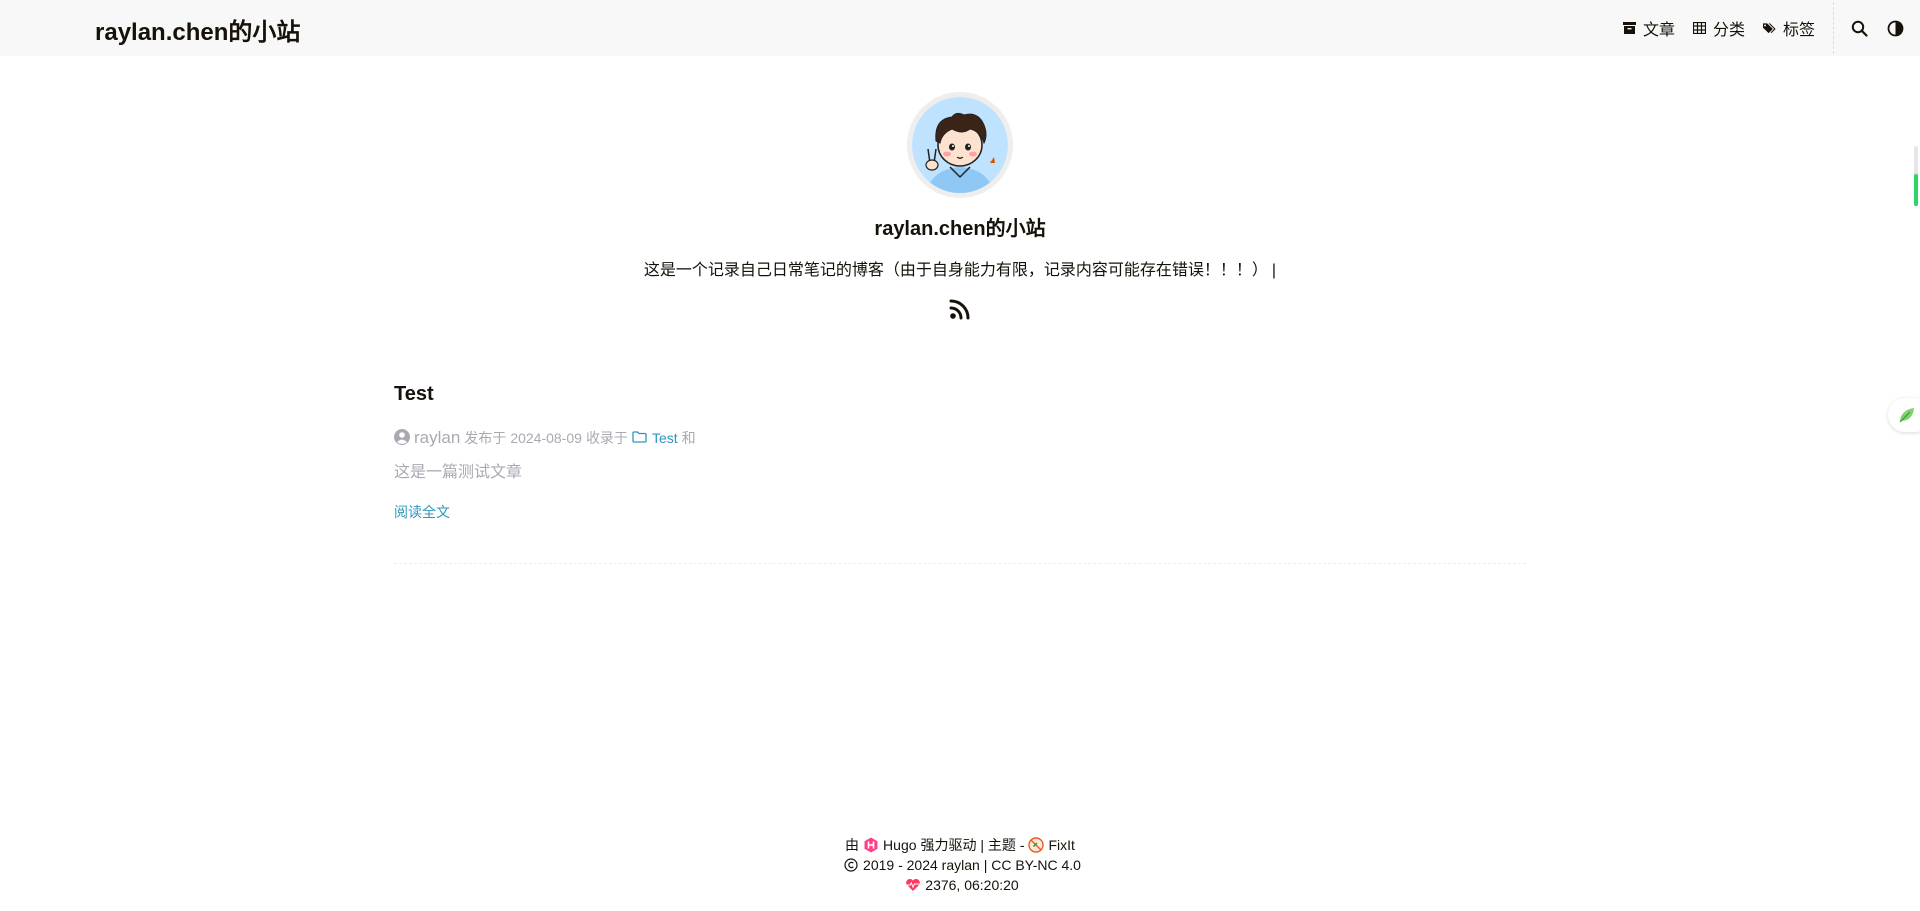 The image size is (1920, 911). I want to click on profile-subtitle: 这是一个记录自己日常笔记的博客（由于自身能力有限，记录内容可能存在错误！！！） |, so click(960, 268).